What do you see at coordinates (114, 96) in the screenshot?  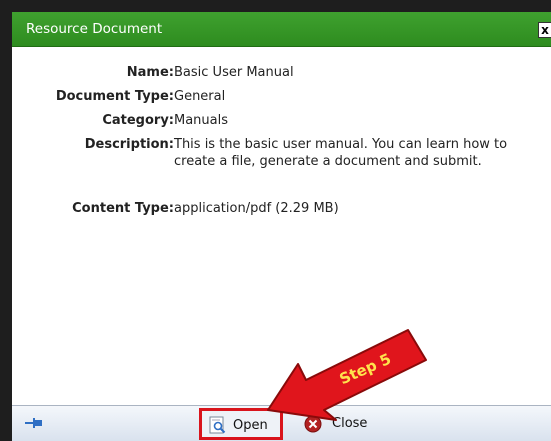 I see `document-type-label: Document Type:` at bounding box center [114, 96].